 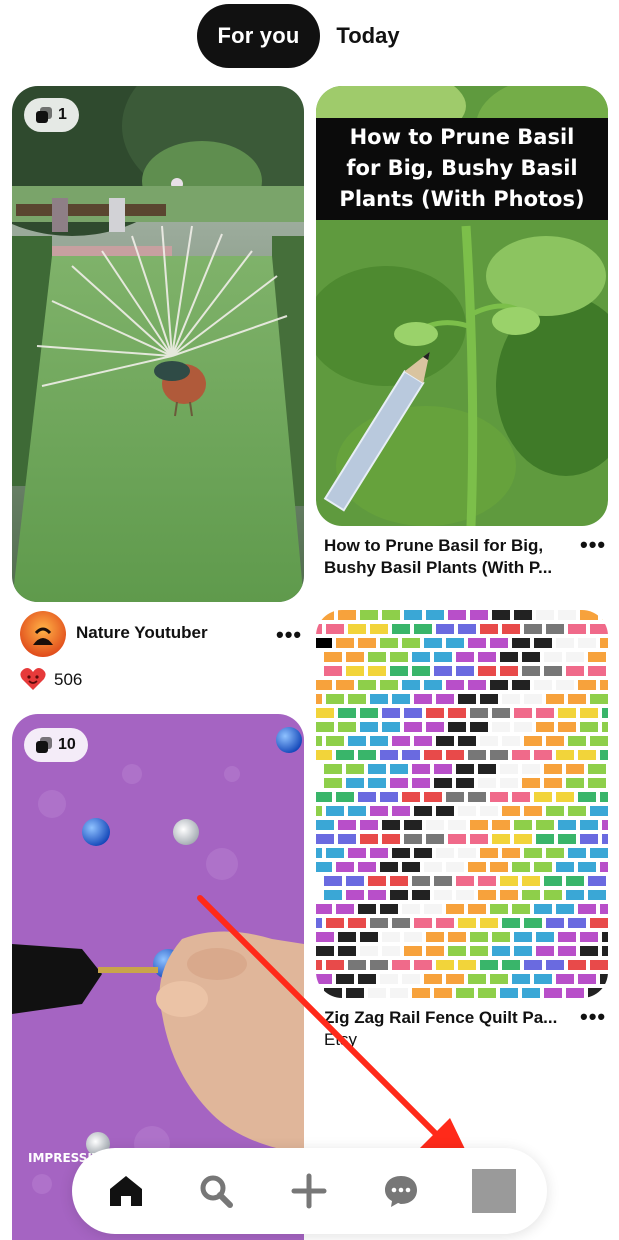 What do you see at coordinates (126, 1191) in the screenshot?
I see `home-icon` at bounding box center [126, 1191].